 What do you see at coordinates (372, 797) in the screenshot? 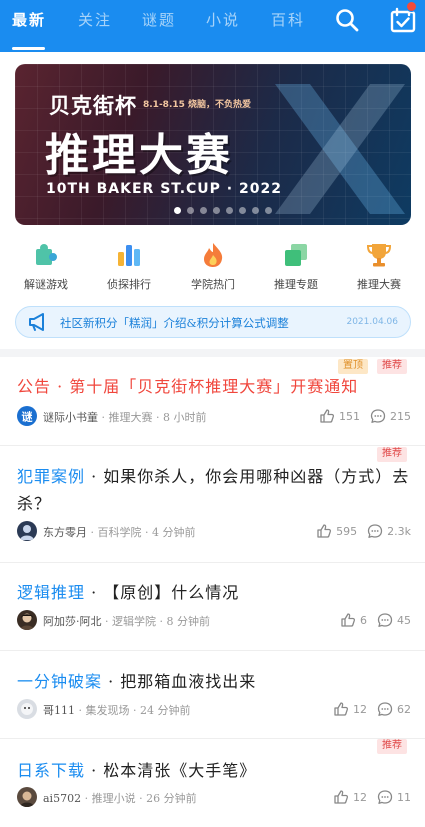
I see `post-stats: 12 11` at bounding box center [372, 797].